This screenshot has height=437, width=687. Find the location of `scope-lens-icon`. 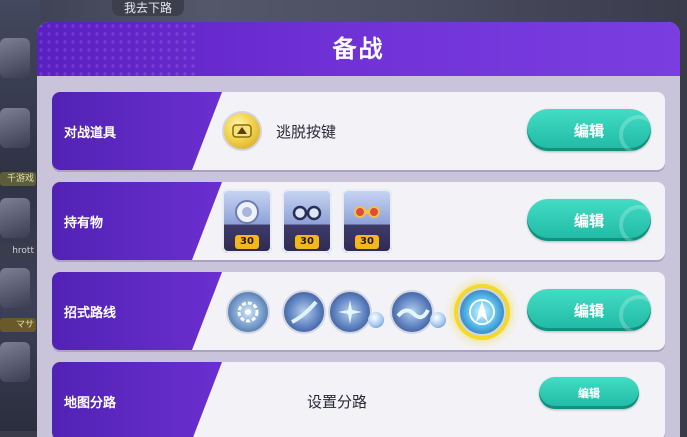

scope-lens-icon is located at coordinates (247, 212).